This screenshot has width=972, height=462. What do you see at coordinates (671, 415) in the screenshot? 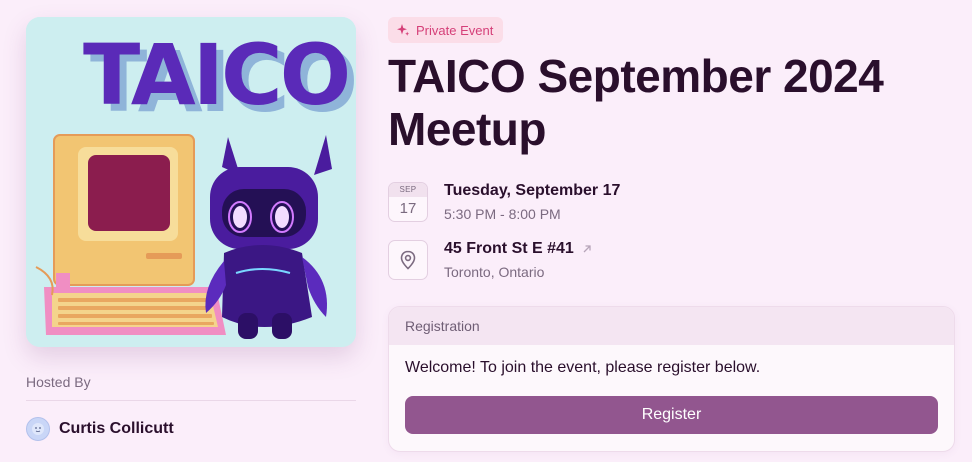
I see `register-button: Register` at bounding box center [671, 415].